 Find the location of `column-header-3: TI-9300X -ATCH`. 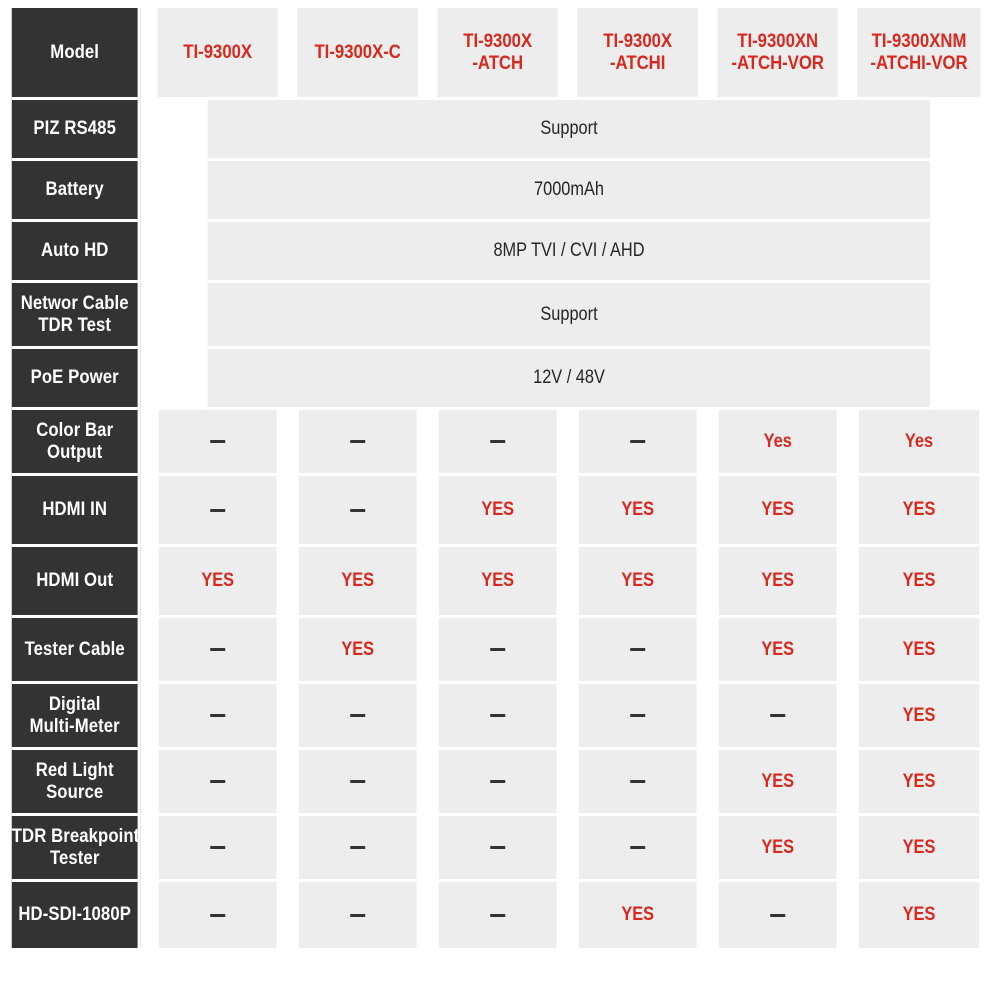

column-header-3: TI-9300X -ATCH is located at coordinates (499, 54).